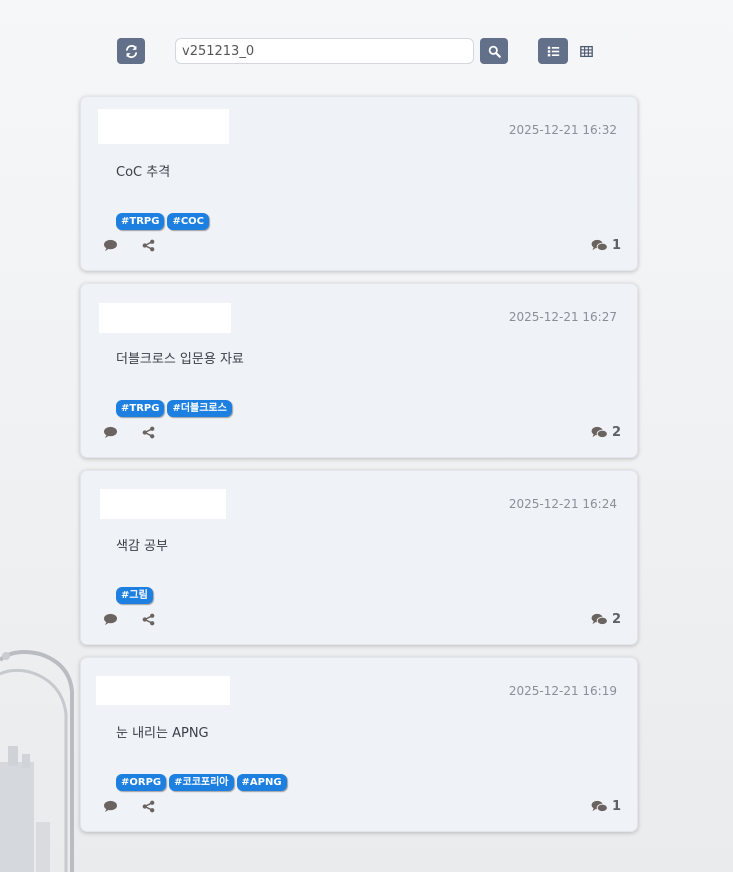 The width and height of the screenshot is (733, 872). I want to click on post-date: 2025-12-21 16:24, so click(562, 504).